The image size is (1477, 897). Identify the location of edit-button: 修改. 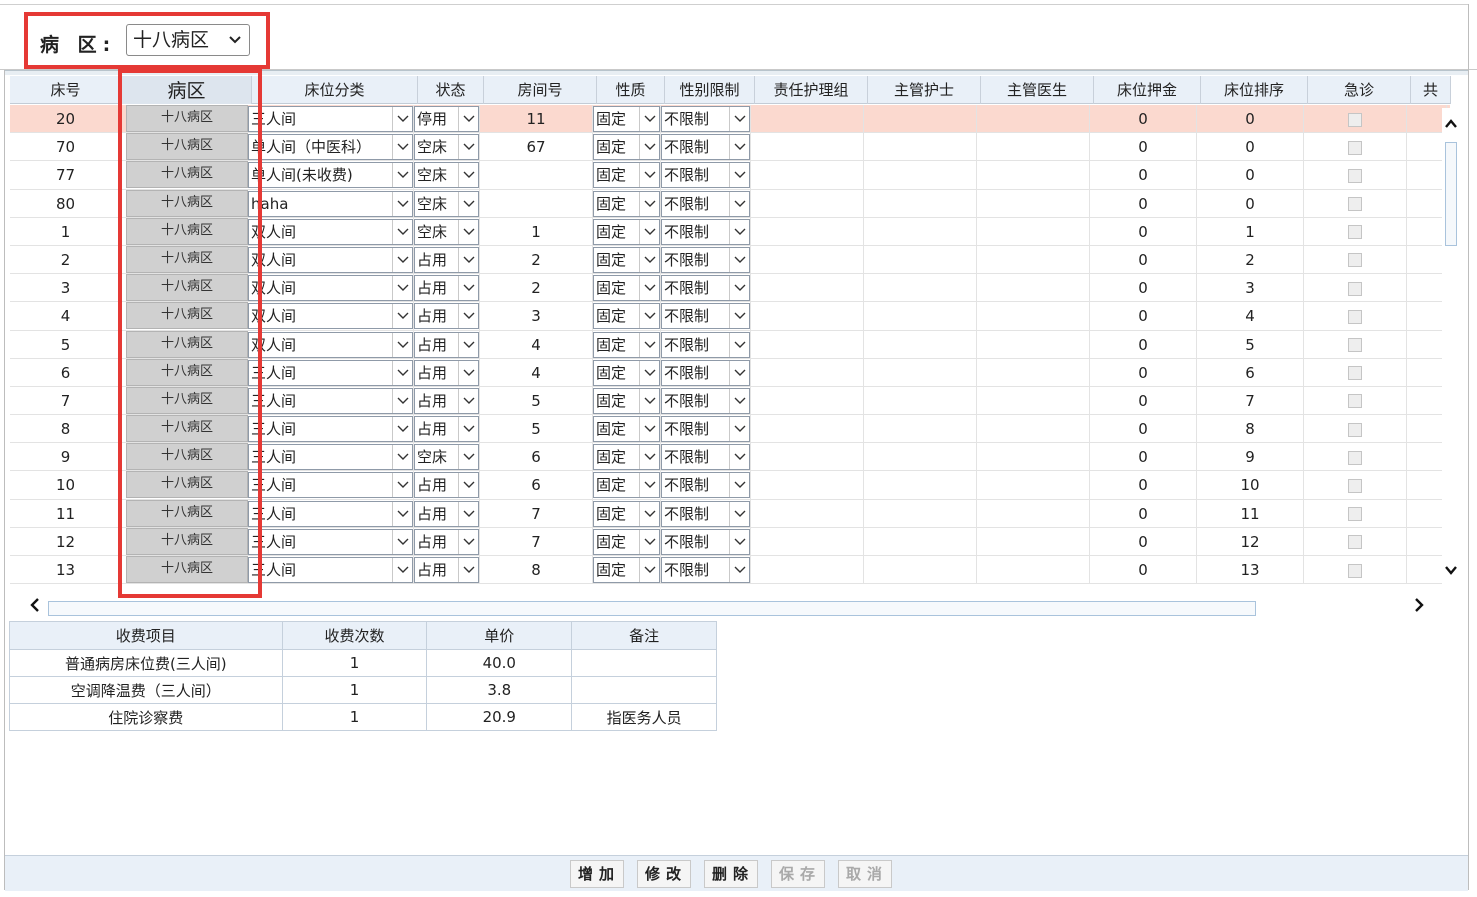
(664, 874).